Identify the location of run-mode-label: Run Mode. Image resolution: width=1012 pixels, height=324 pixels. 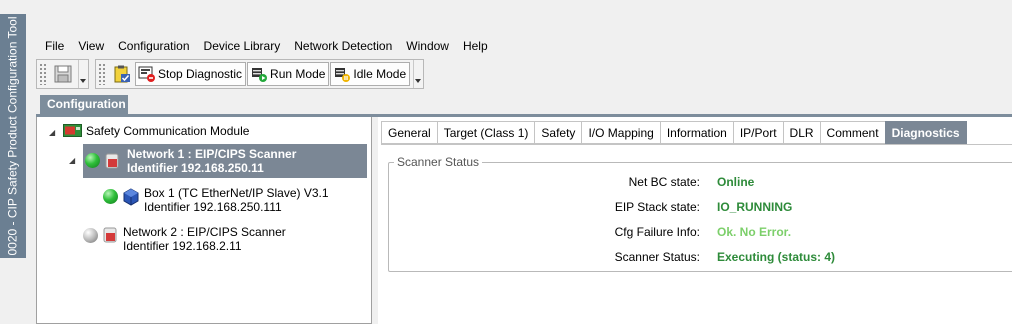
(298, 74).